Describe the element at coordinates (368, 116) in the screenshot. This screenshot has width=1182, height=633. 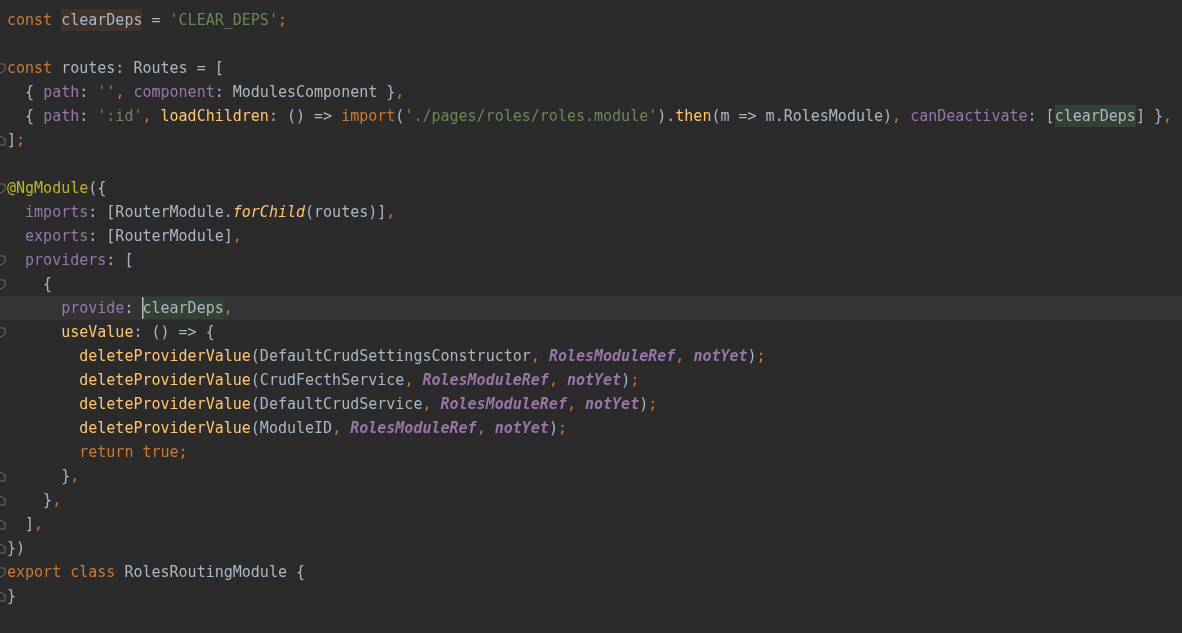
I see `code-token: import` at that location.